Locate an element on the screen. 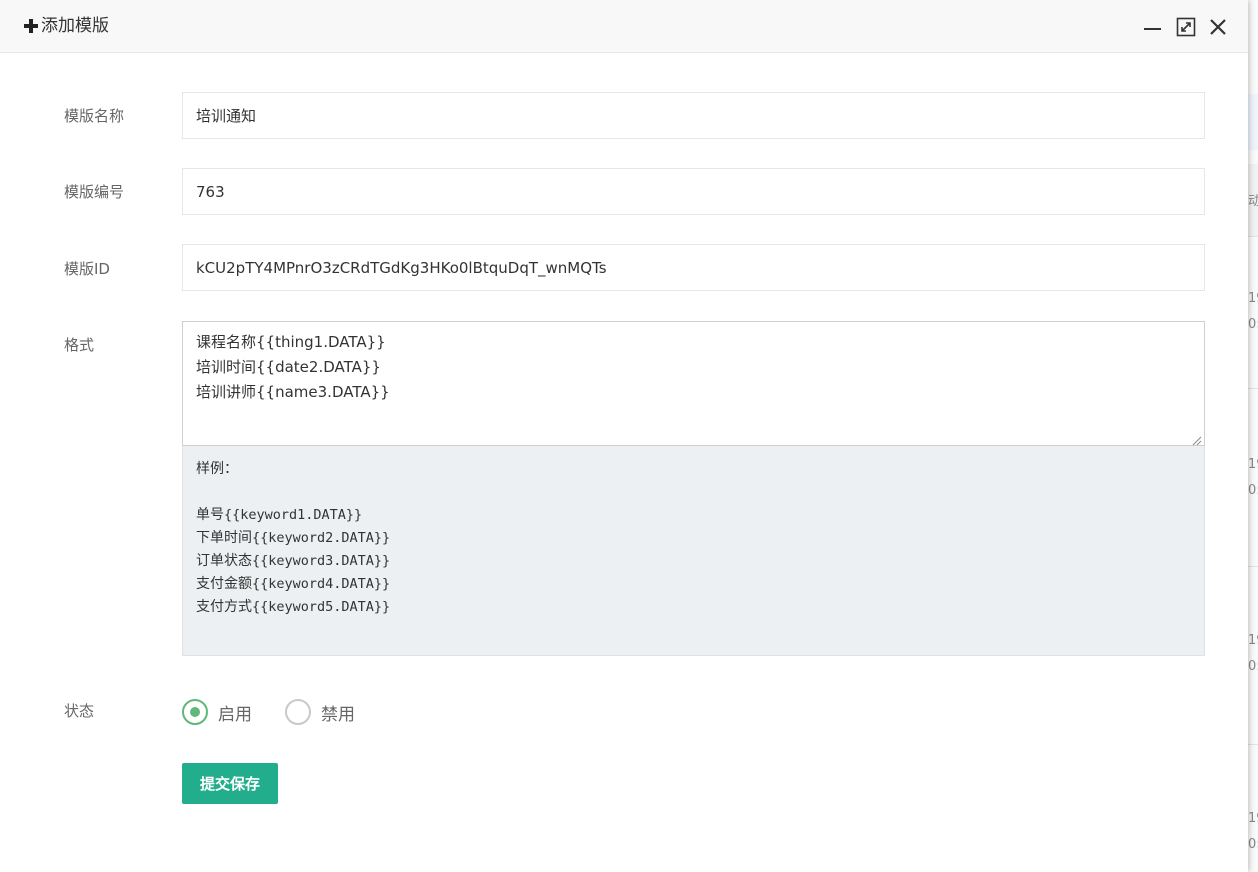 Image resolution: width=1258 pixels, height=872 pixels. sample-field-code: {{keyword1.DATA}} is located at coordinates (293, 515).